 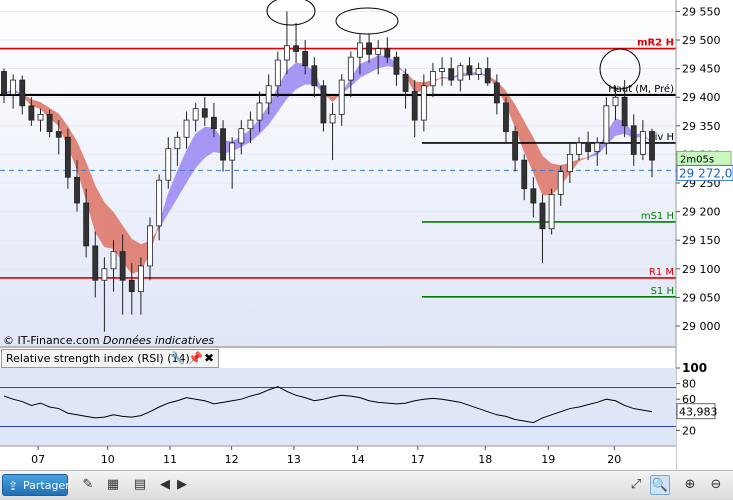 I want to click on wrench-icon: 🔧, so click(x=177, y=358).